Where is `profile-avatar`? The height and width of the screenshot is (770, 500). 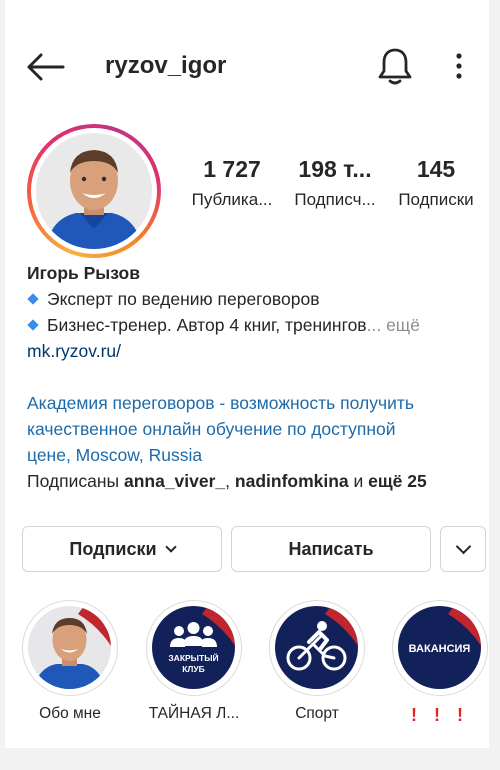
profile-avatar is located at coordinates (94, 191).